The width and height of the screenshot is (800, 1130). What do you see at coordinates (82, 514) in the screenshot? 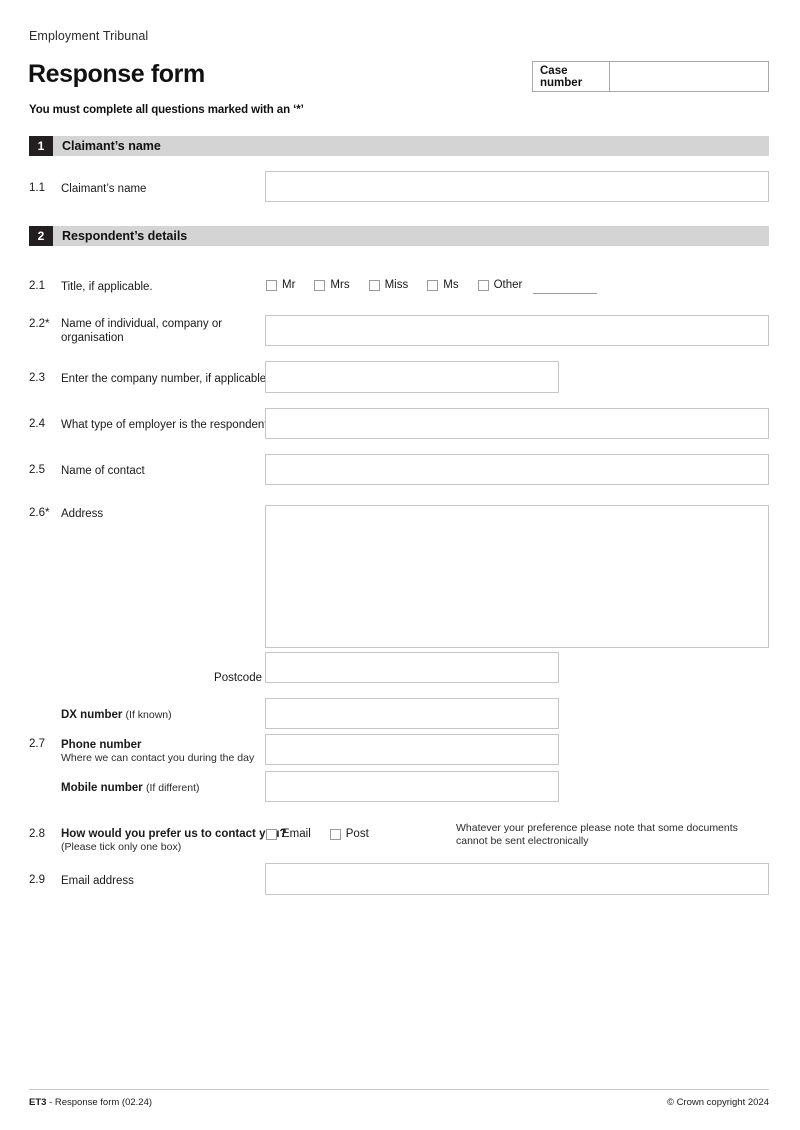
I see `question-label-2-6: Address` at bounding box center [82, 514].